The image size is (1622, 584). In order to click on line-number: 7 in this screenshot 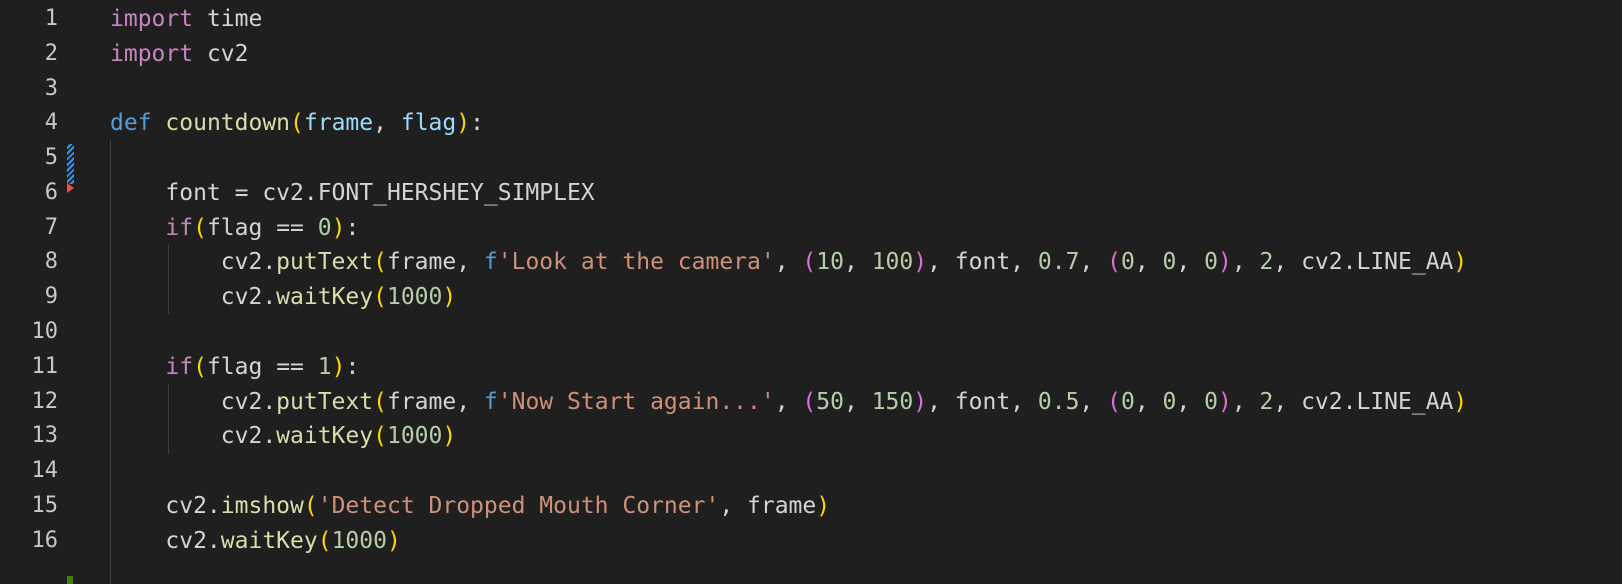, I will do `click(51, 227)`.